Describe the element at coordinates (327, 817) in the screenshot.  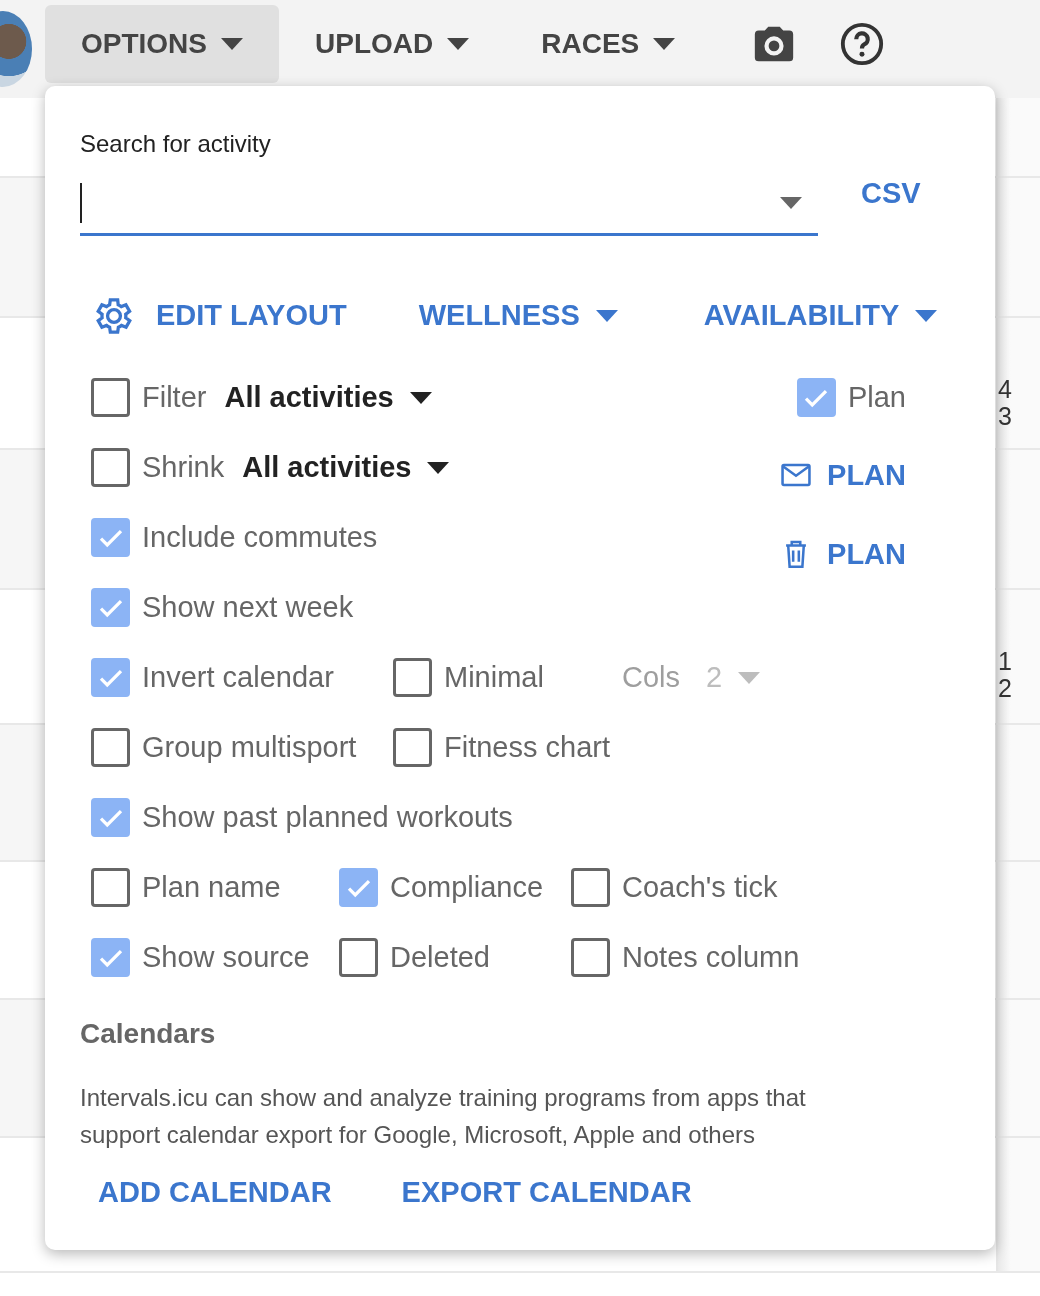
I see `checkbox-label: Show past planned workouts` at that location.